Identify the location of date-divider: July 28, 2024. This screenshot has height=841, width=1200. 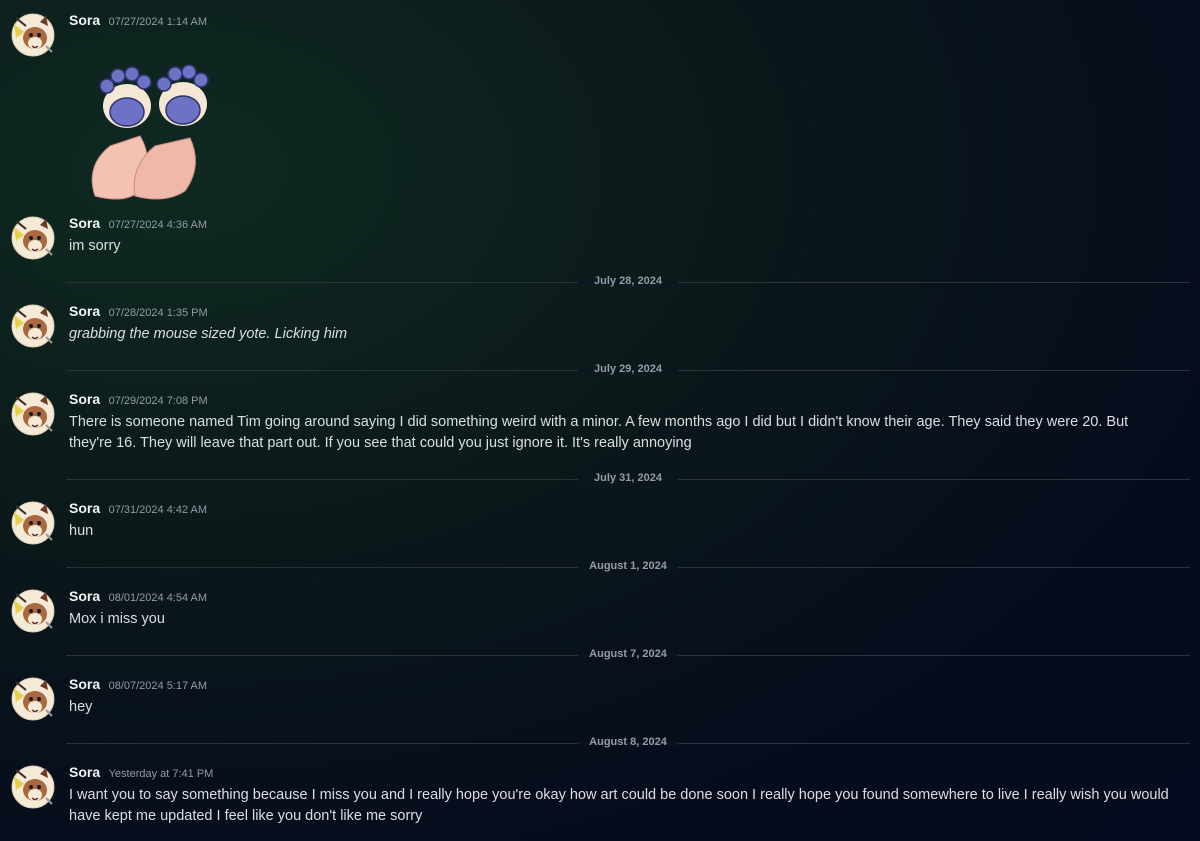
(628, 281).